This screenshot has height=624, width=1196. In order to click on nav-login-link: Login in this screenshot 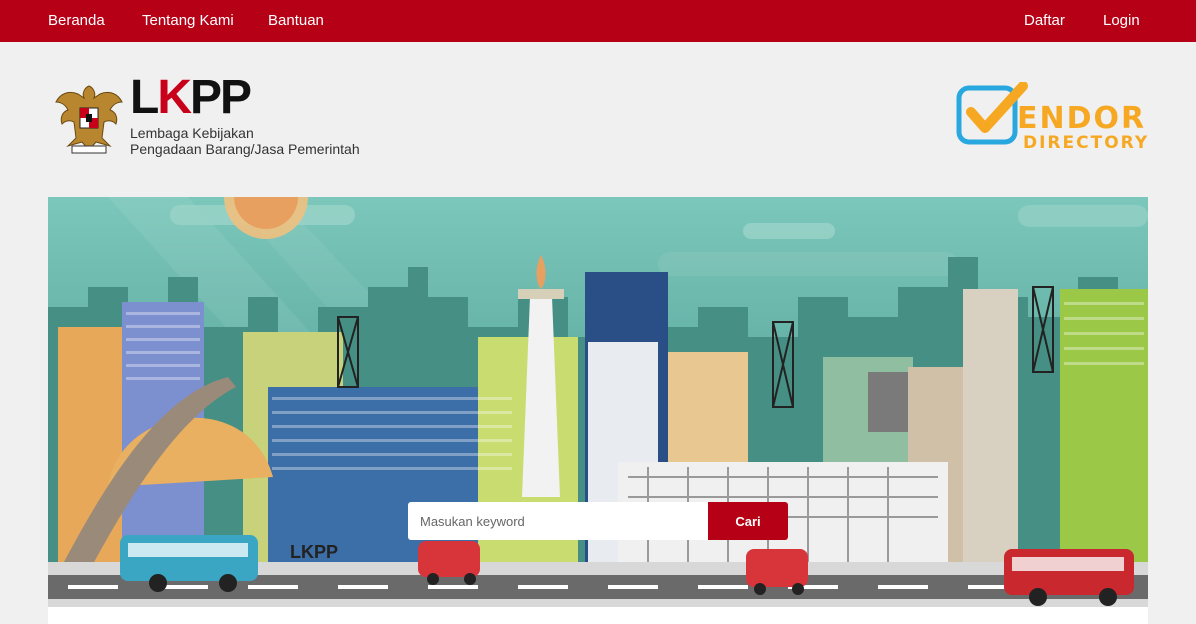, I will do `click(1121, 20)`.